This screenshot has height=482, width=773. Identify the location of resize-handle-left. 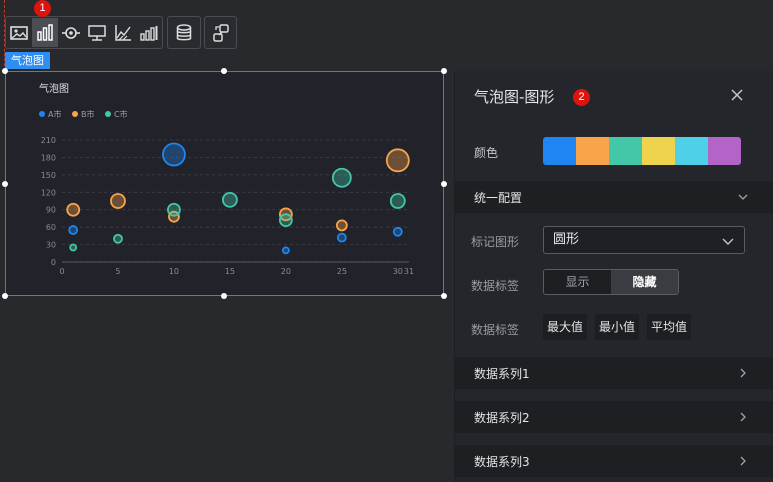
(5, 184).